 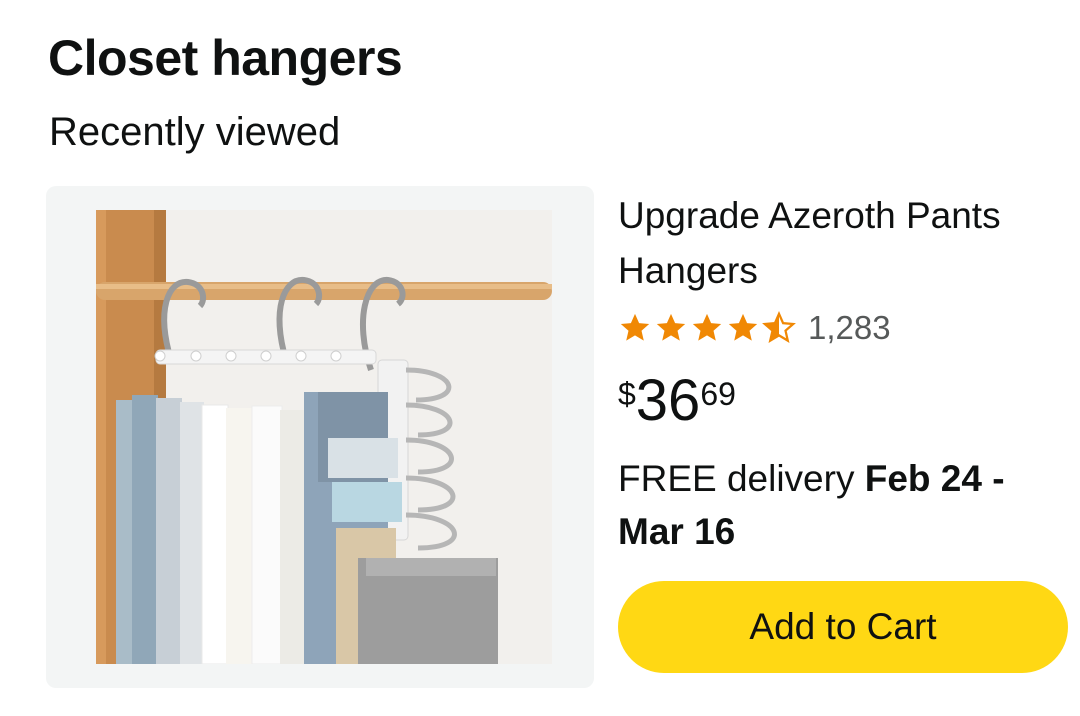 What do you see at coordinates (225, 58) in the screenshot?
I see `section-title: Closet hangers` at bounding box center [225, 58].